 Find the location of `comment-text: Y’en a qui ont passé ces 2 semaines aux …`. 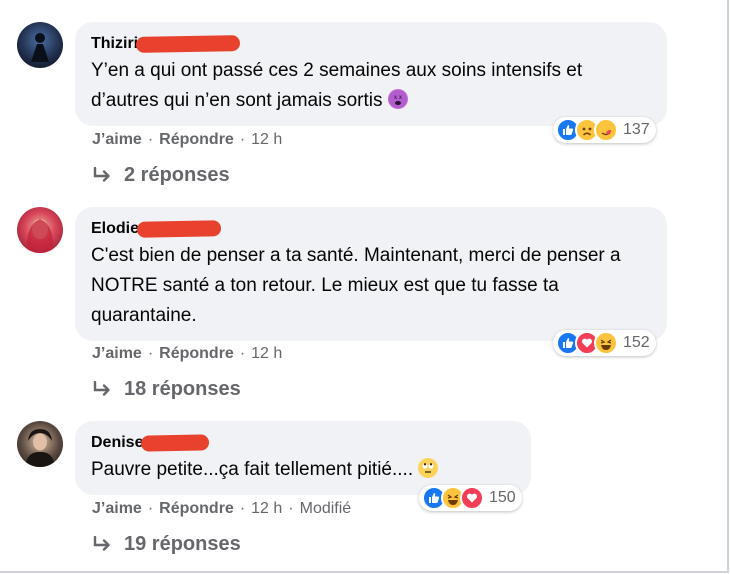

comment-text: Y’en a qui ont passé ces 2 semaines aux … is located at coordinates (337, 85).